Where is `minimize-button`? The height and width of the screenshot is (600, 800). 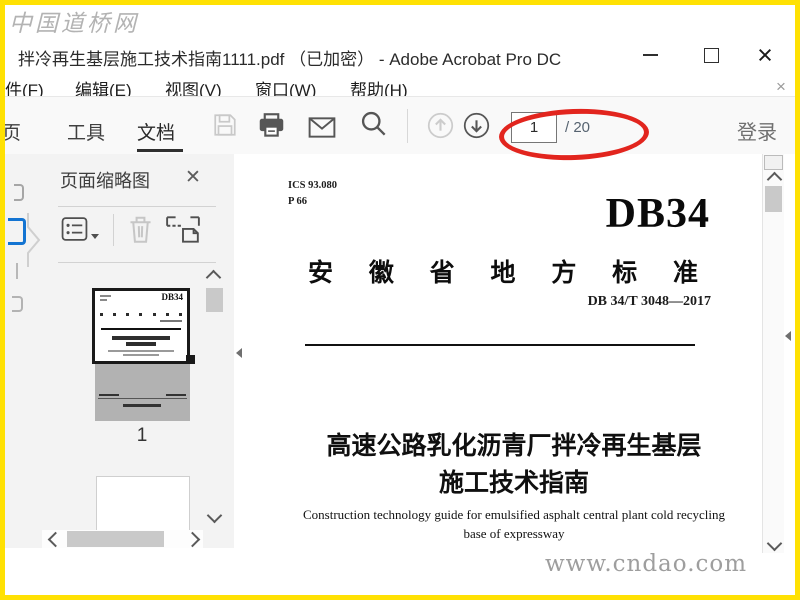 minimize-button is located at coordinates (650, 55).